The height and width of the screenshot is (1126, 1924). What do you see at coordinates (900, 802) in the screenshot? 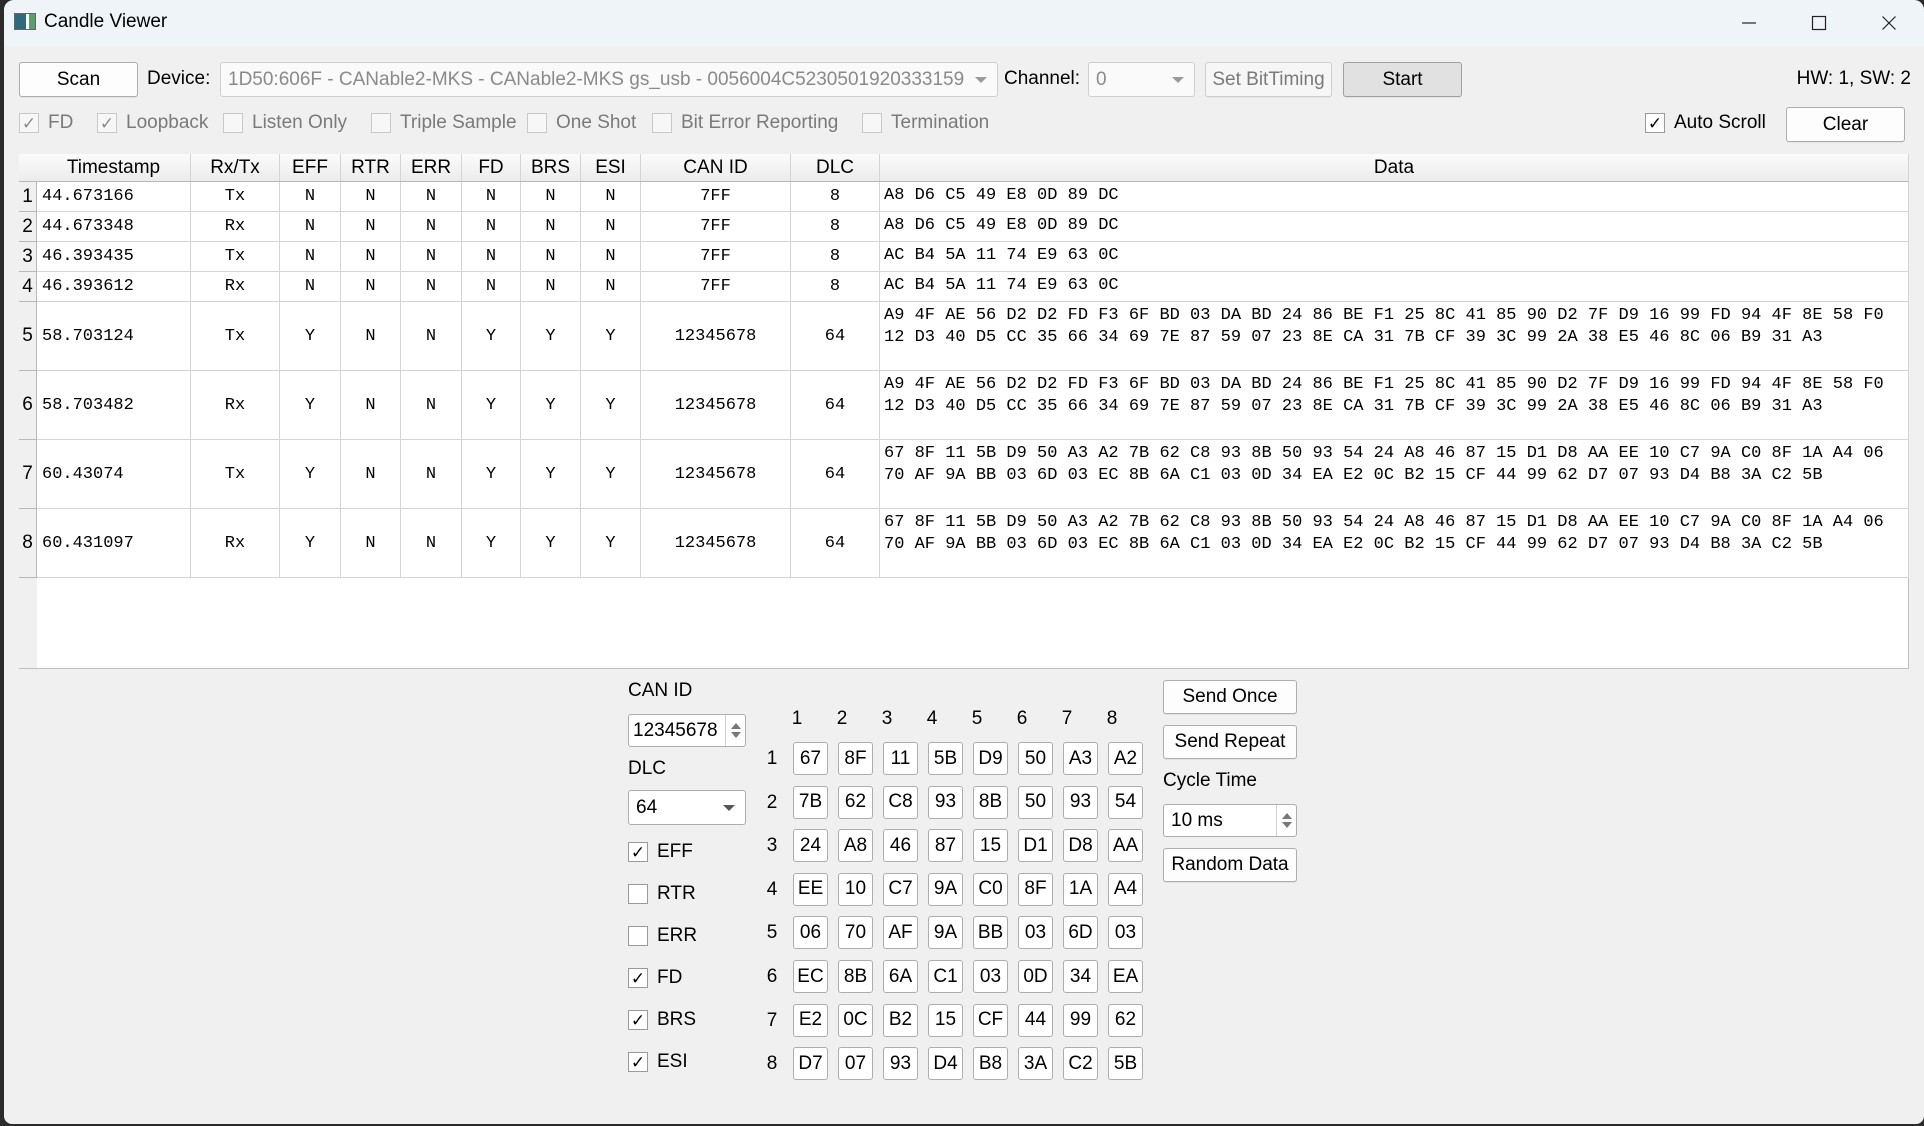
I see `byte-input: C8` at bounding box center [900, 802].